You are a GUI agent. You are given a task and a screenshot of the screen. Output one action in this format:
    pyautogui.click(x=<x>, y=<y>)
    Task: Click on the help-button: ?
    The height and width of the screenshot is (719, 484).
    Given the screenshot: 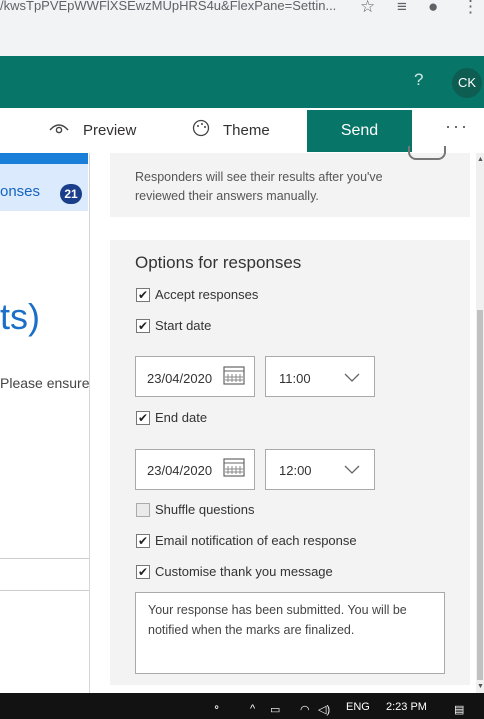 What is the action you would take?
    pyautogui.click(x=418, y=80)
    